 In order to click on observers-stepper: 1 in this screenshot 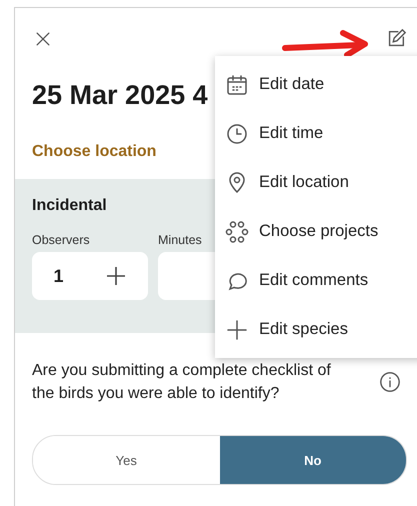, I will do `click(90, 276)`.